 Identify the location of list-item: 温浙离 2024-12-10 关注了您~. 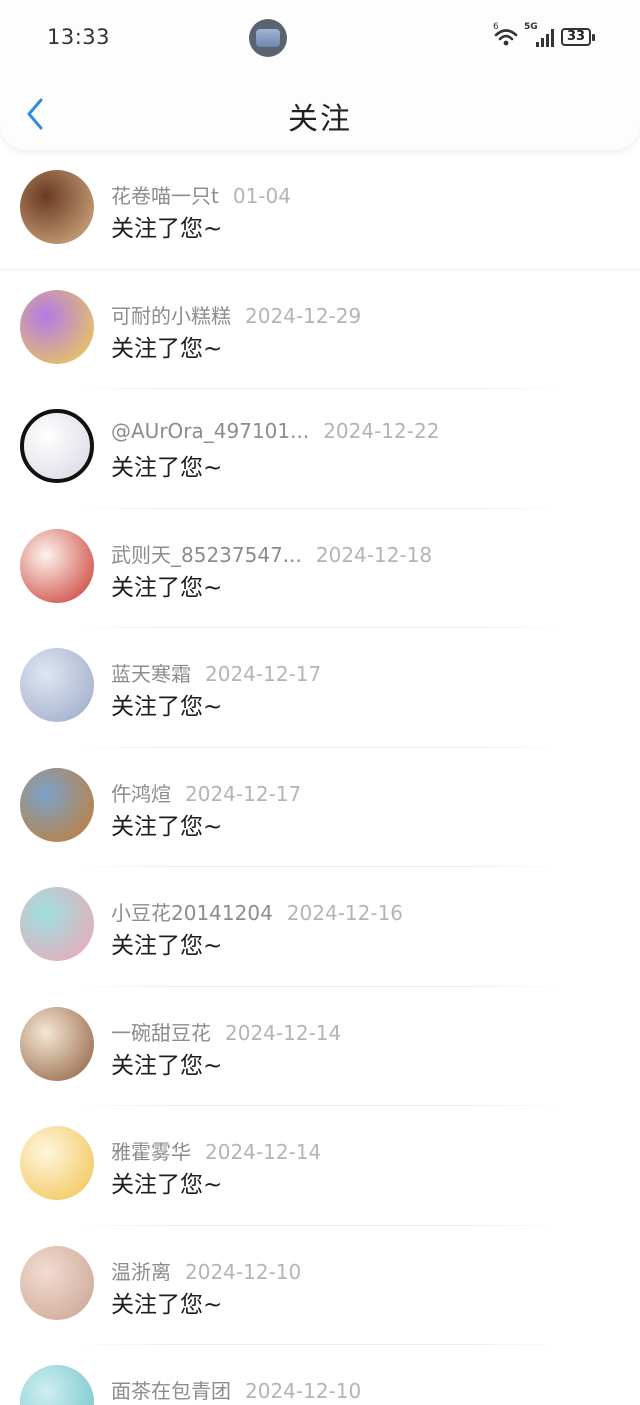
(320, 1285).